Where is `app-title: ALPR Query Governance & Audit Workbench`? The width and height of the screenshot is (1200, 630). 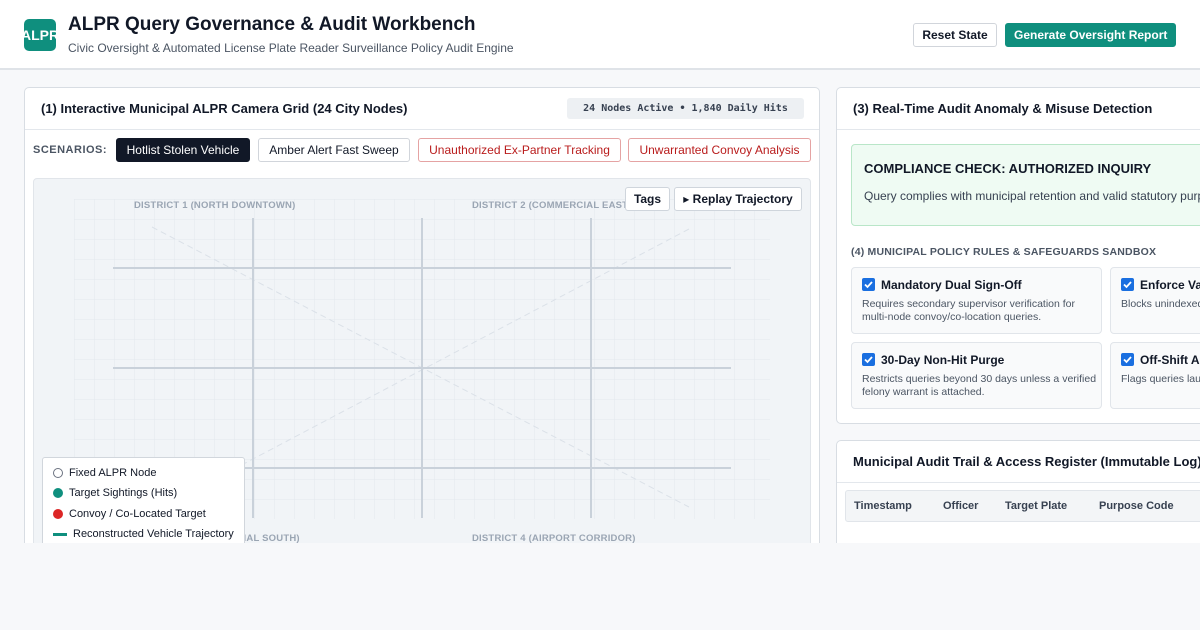 app-title: ALPR Query Governance & Audit Workbench is located at coordinates (272, 24).